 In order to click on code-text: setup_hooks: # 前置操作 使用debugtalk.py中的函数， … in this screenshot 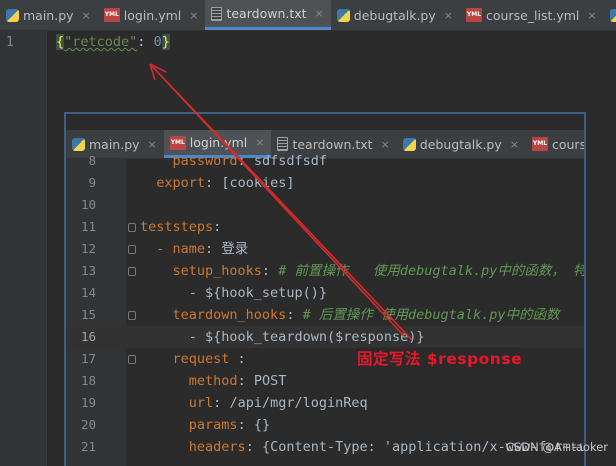, I will do `click(363, 271)`.